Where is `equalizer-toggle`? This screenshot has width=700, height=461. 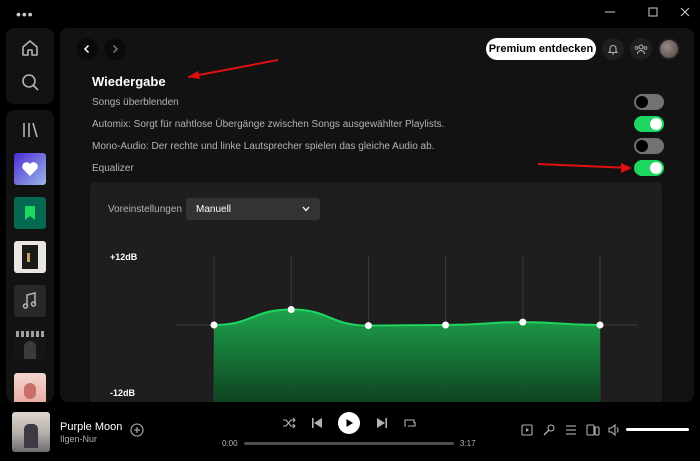
equalizer-toggle is located at coordinates (649, 168).